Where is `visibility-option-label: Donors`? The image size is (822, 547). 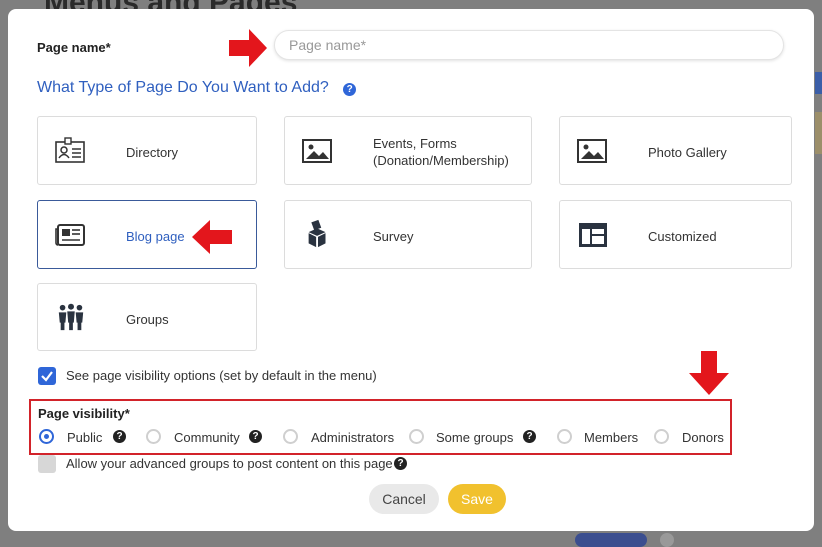 visibility-option-label: Donors is located at coordinates (703, 437).